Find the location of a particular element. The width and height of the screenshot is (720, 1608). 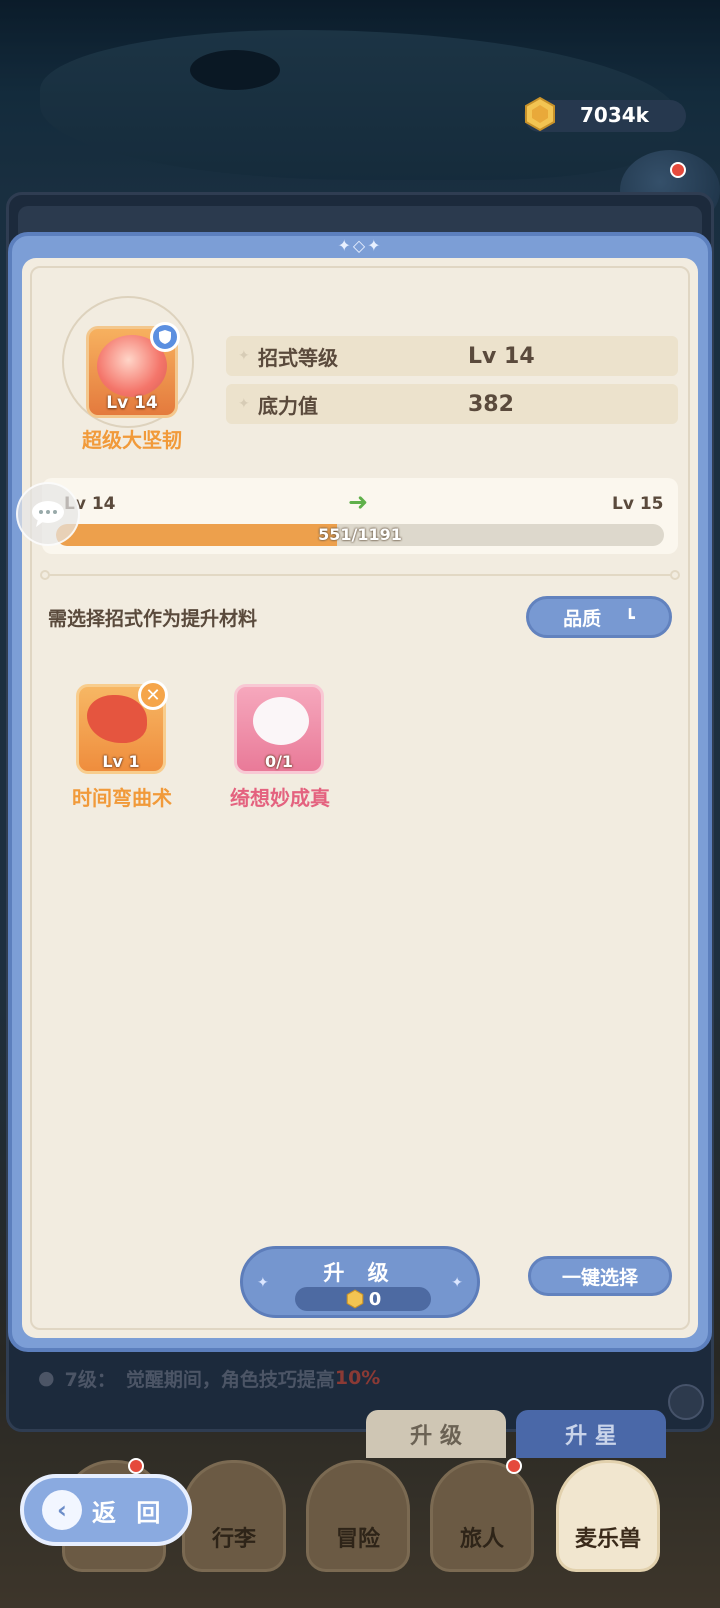

quality-filter-button: 品质 ┗ is located at coordinates (599, 617).